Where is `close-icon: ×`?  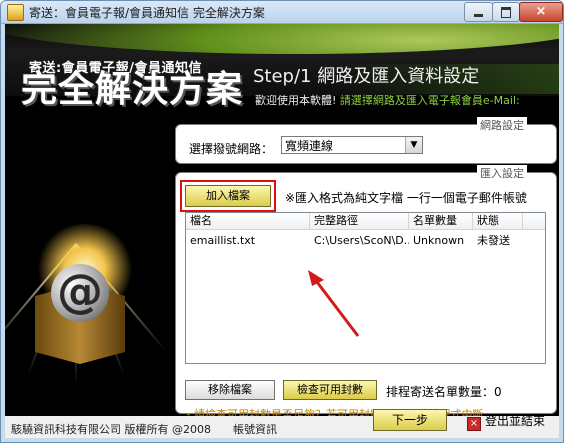 close-icon: × is located at coordinates (474, 424).